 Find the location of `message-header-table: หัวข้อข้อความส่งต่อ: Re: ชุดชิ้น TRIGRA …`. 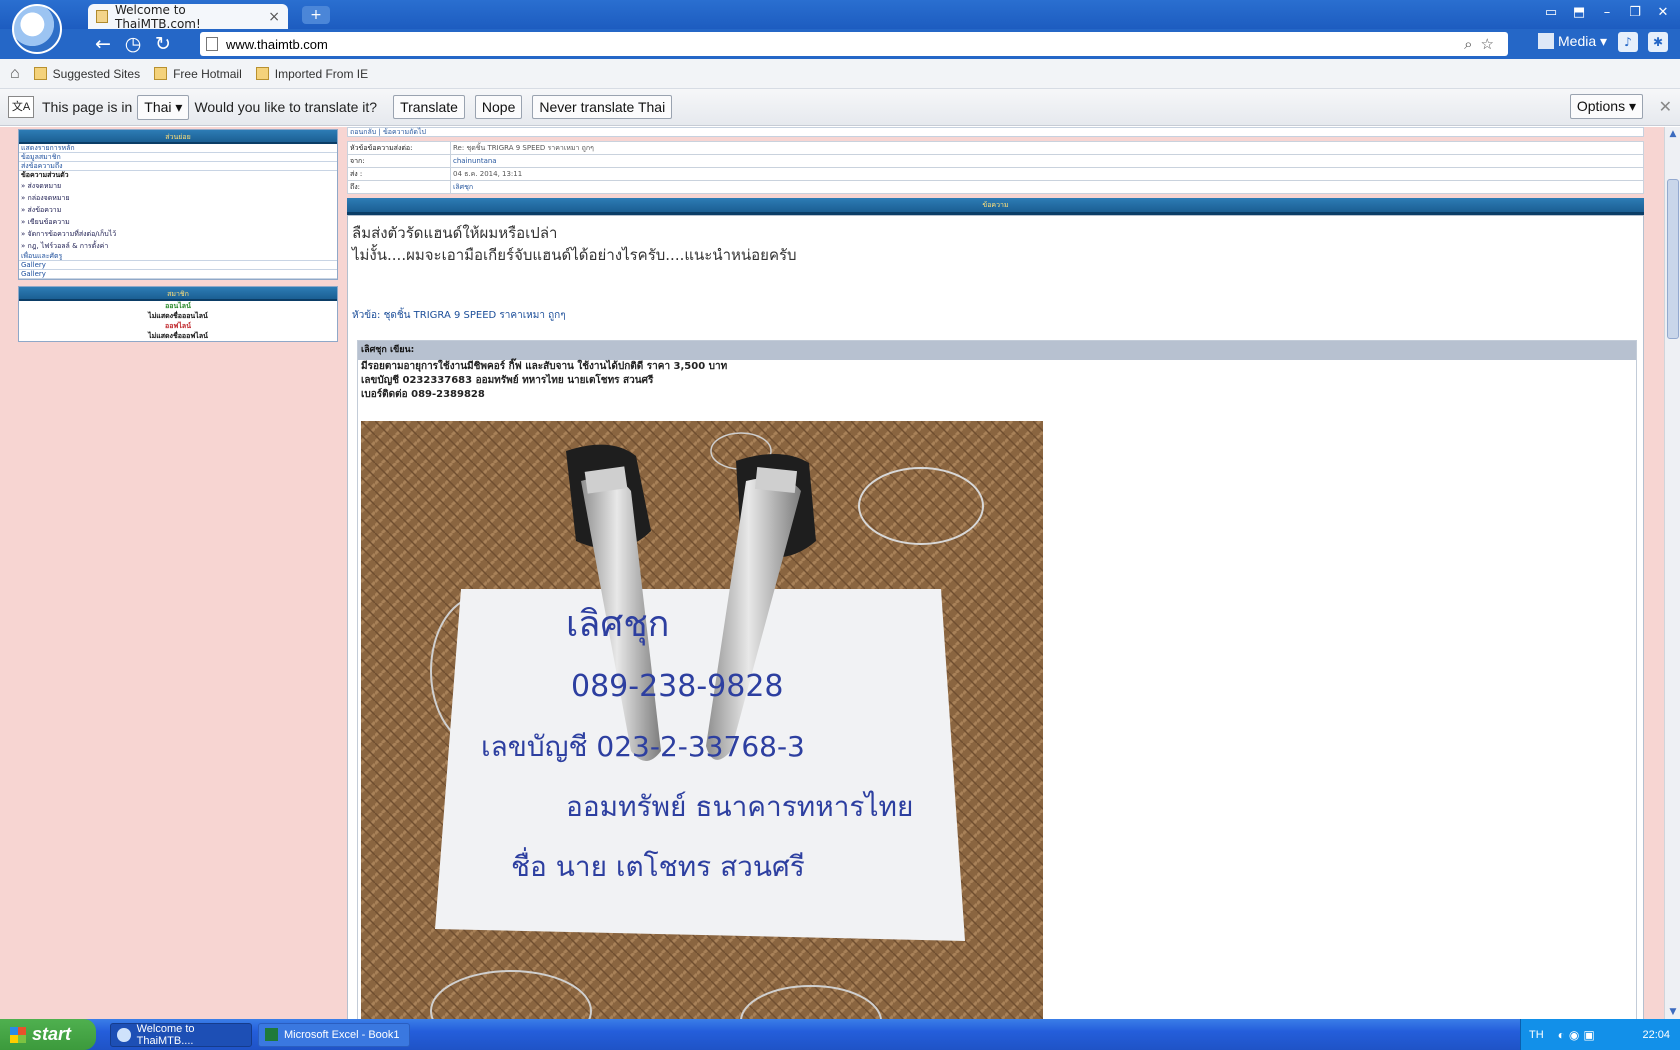

message-header-table: หัวข้อข้อความส่งต่อ: Re: ชุดชิ้น TRIGRA … is located at coordinates (995, 167).